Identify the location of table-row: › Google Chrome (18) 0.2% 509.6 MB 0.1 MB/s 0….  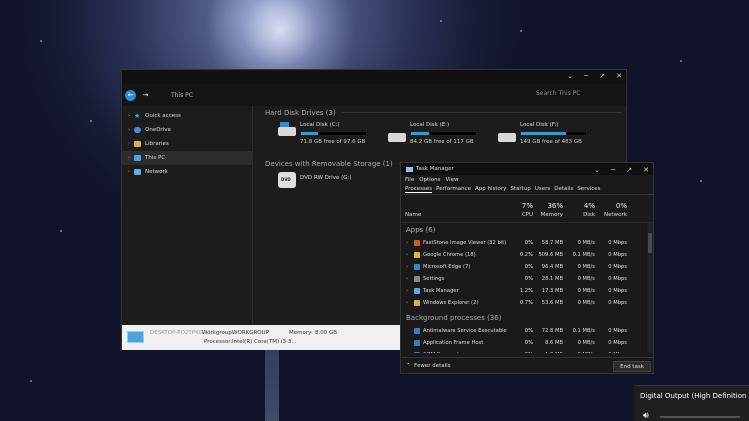
(524, 255).